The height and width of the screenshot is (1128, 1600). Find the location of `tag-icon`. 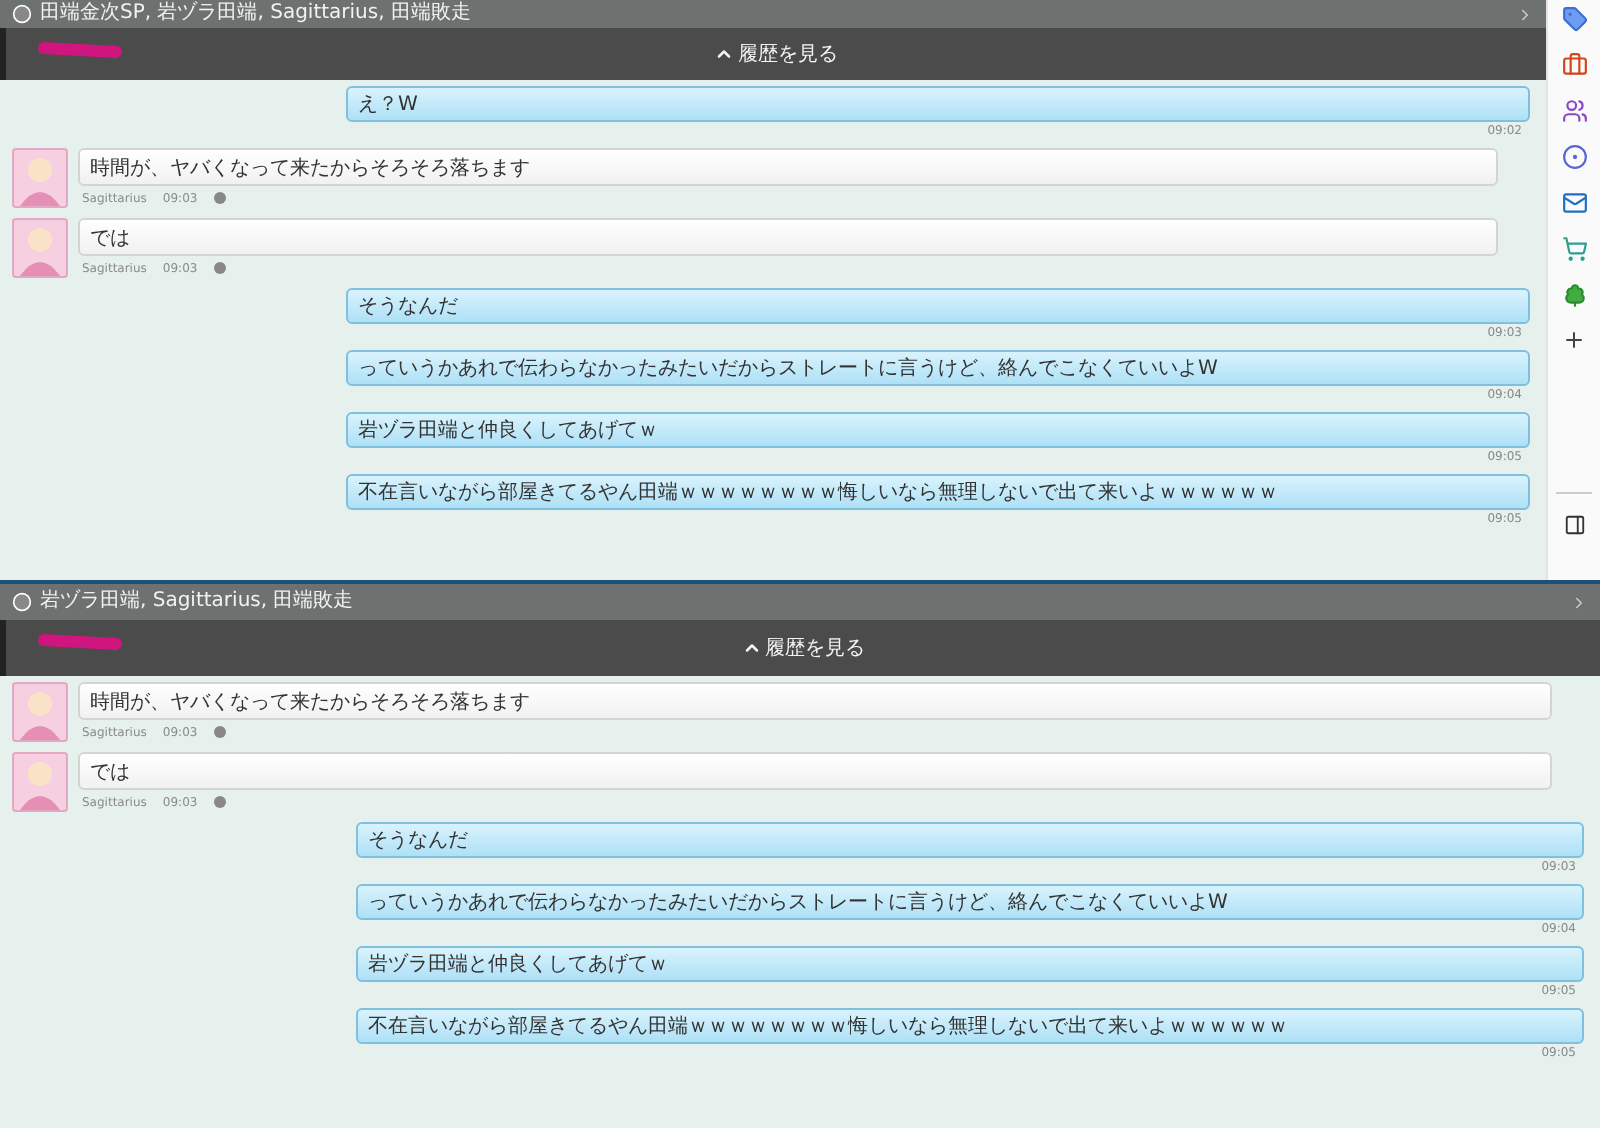

tag-icon is located at coordinates (1574, 19).